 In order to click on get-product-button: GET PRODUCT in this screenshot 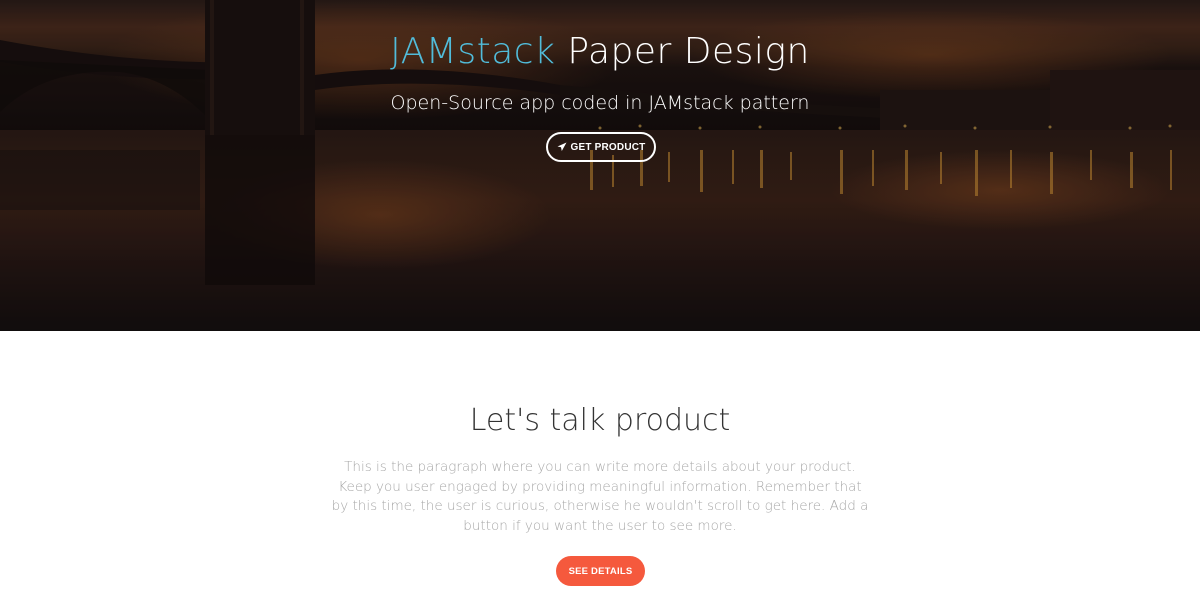, I will do `click(601, 147)`.